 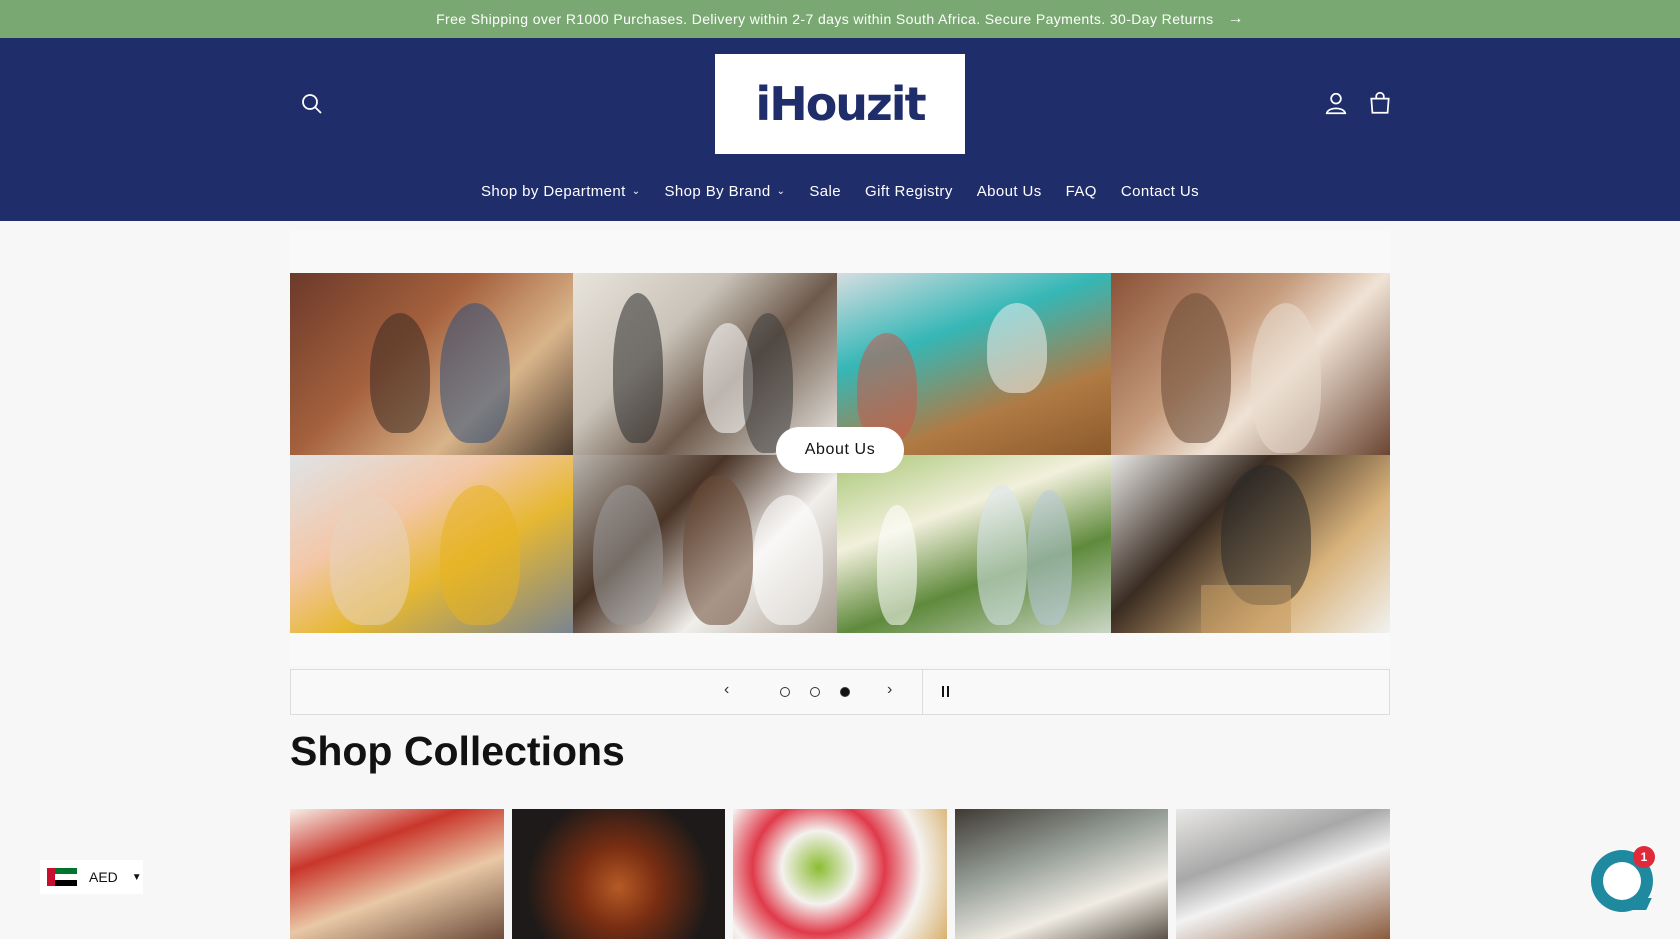 What do you see at coordinates (618, 874) in the screenshot?
I see `collection-card-grill` at bounding box center [618, 874].